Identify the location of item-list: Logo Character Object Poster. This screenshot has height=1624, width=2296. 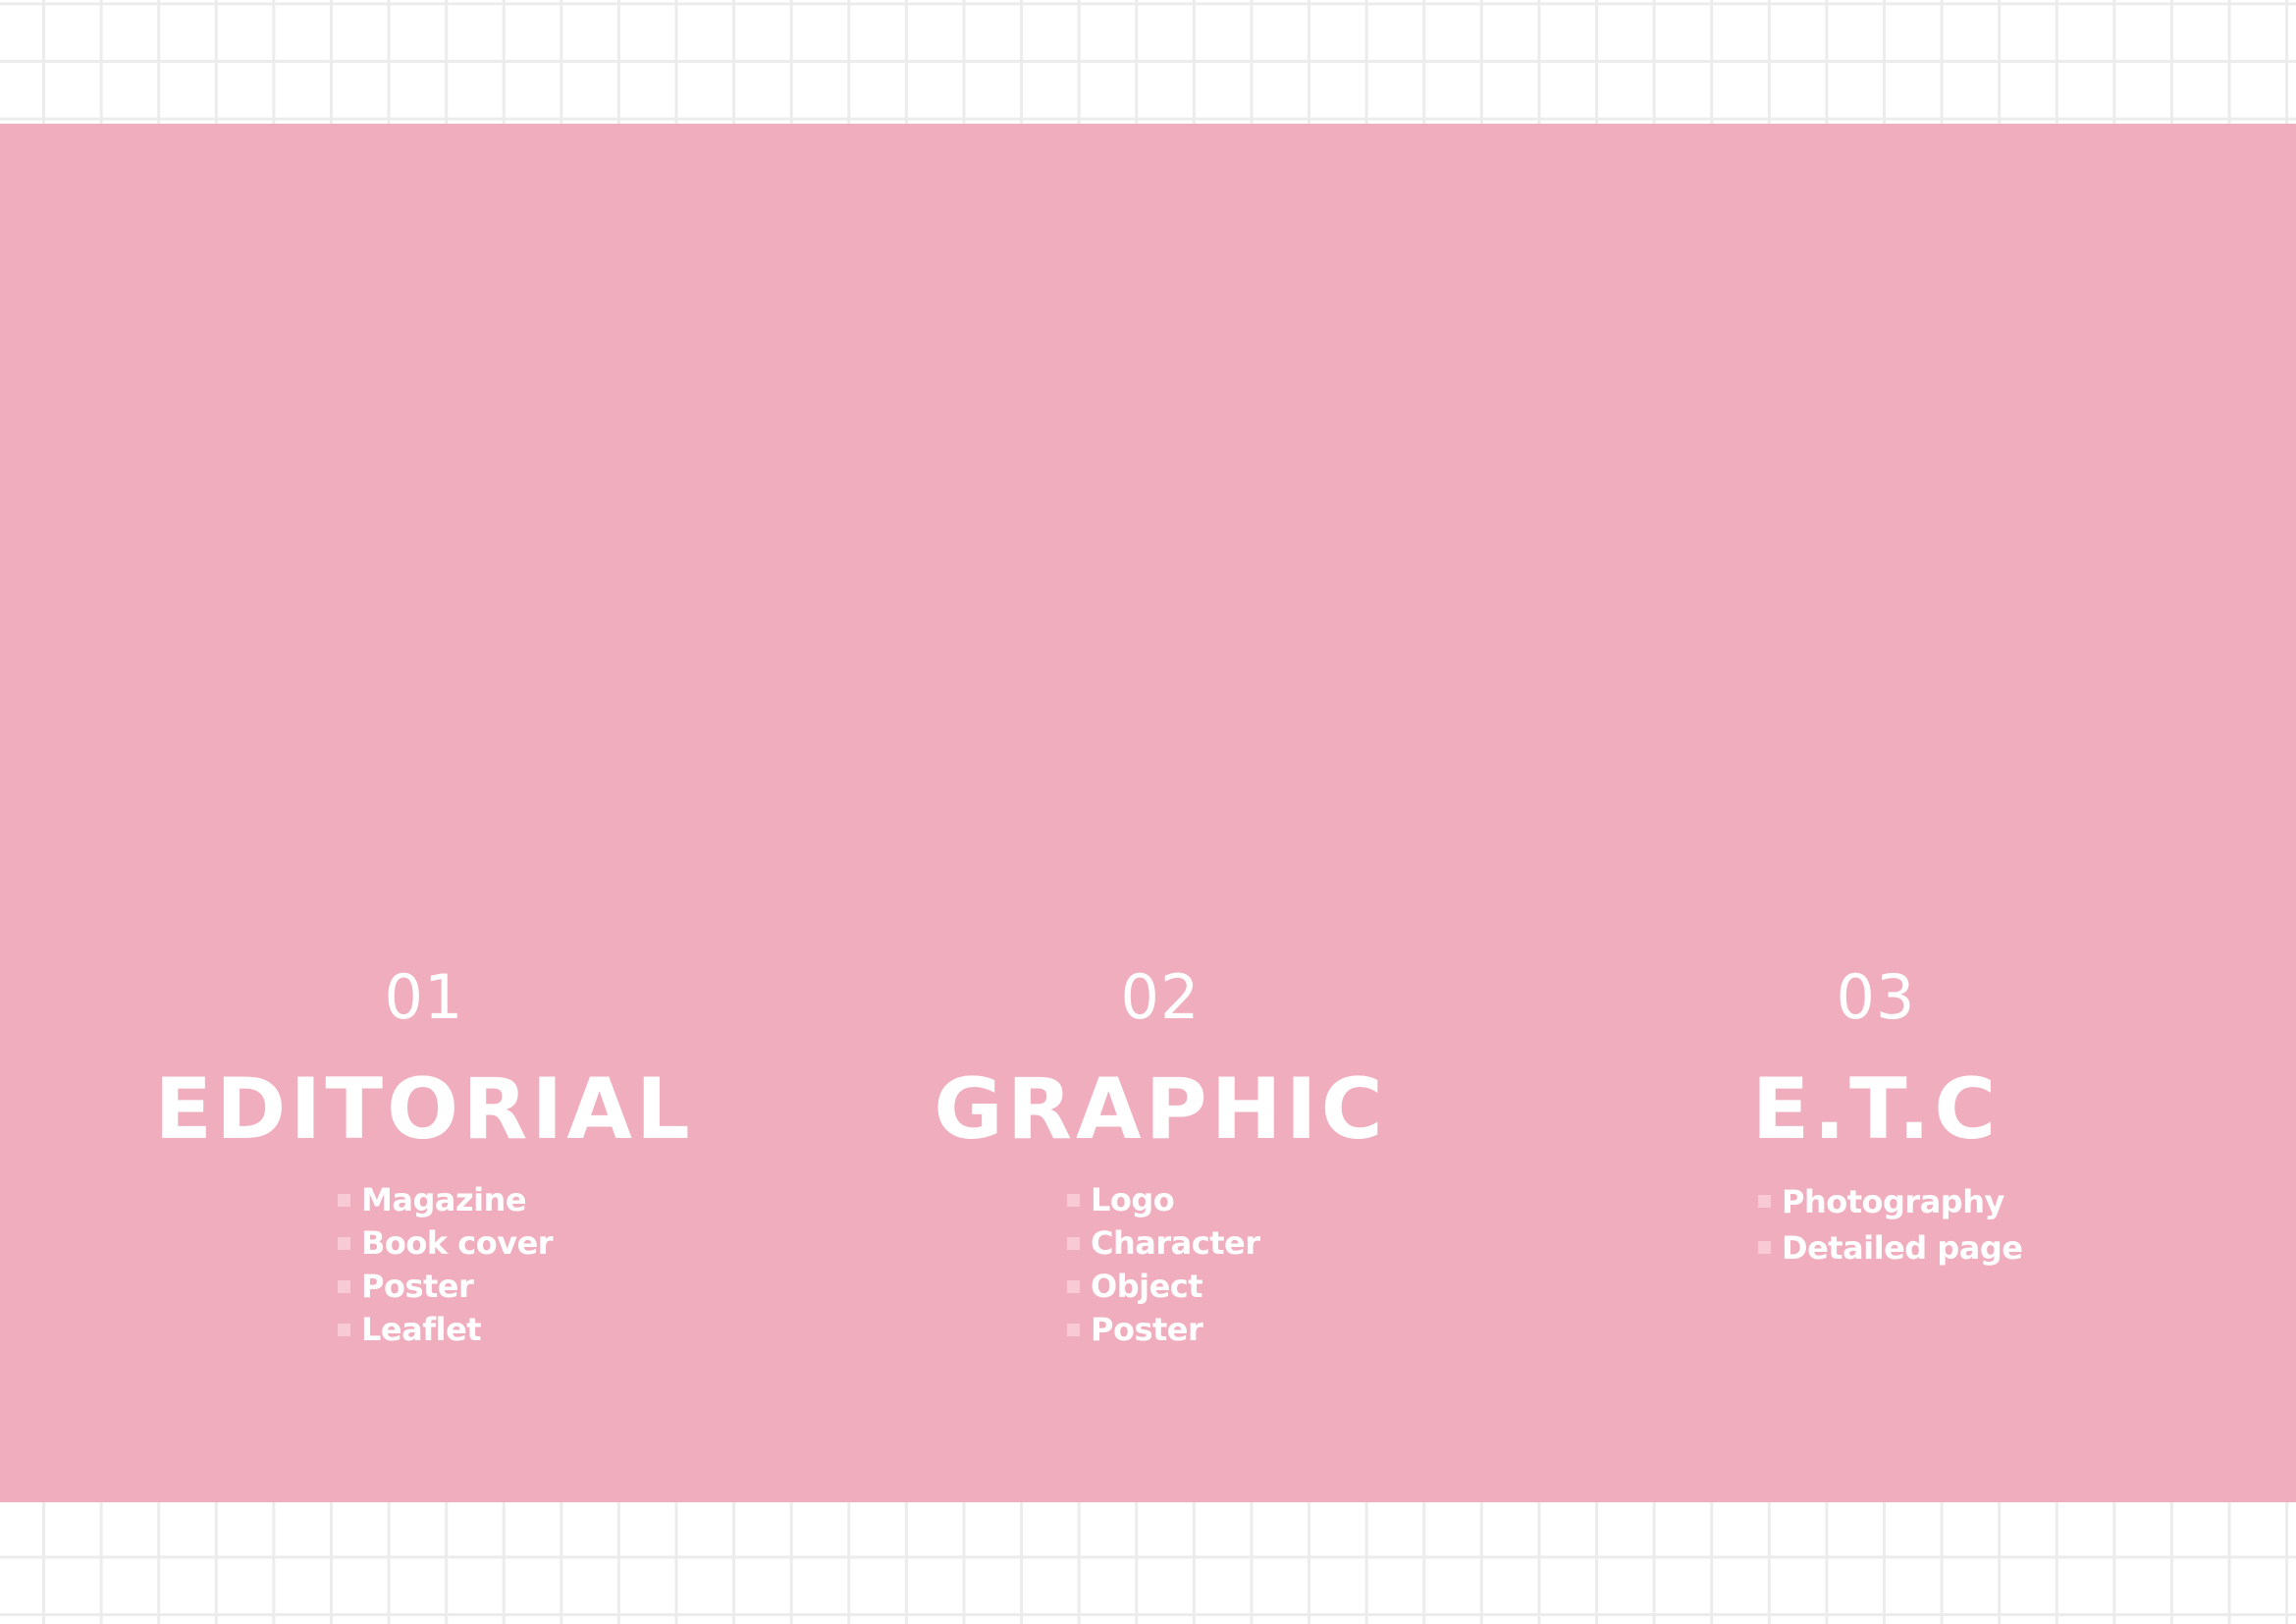
(1163, 1264).